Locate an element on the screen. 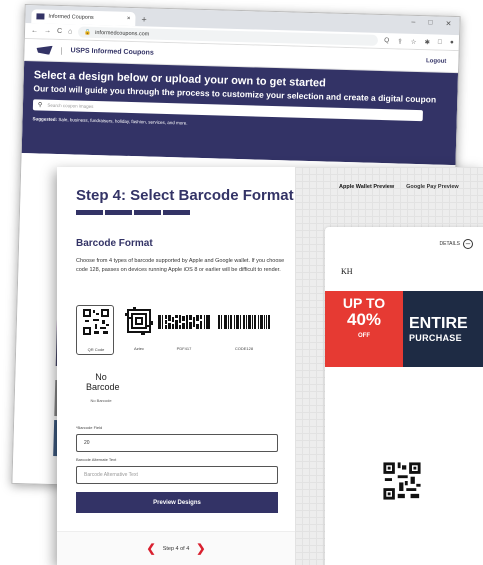 This screenshot has height=565, width=483. step-navigation: ❮ Step 4 of 4 ❯ is located at coordinates (176, 548).